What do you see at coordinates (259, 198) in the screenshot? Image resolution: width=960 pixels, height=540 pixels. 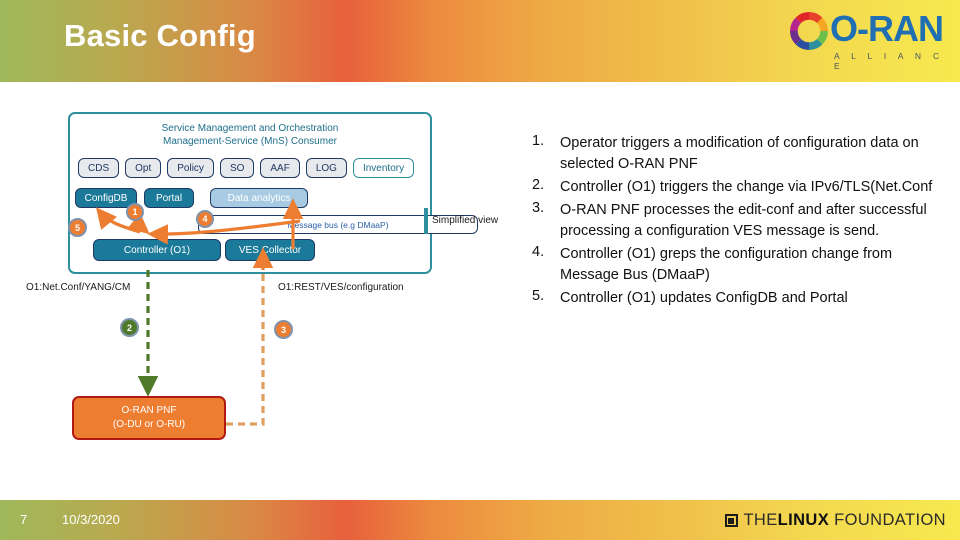 I see `box-data-analytics: Data analytics` at bounding box center [259, 198].